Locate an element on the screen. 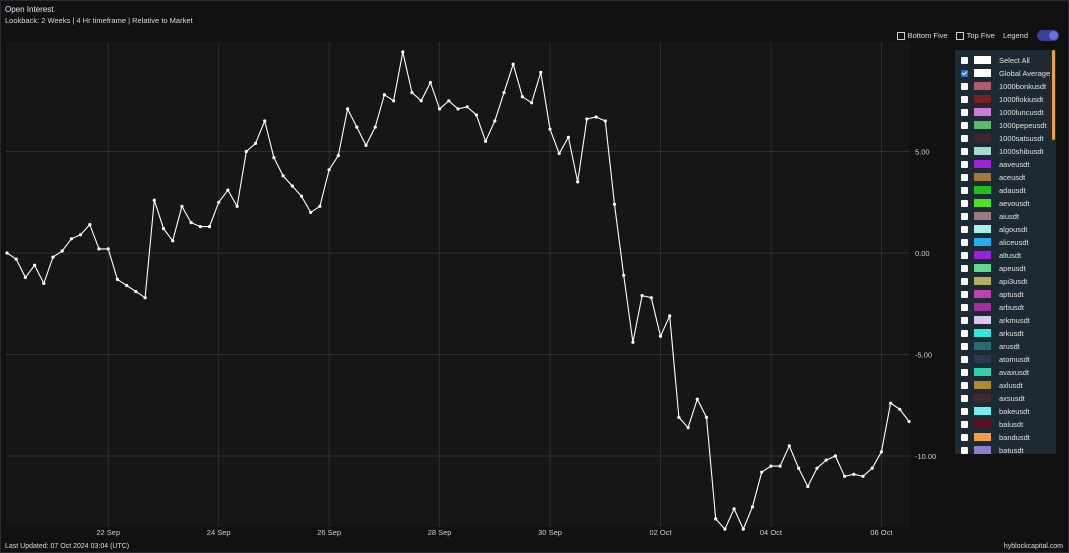 This screenshot has height=553, width=1069. legend-item: 1000luncusdt is located at coordinates (1002, 112).